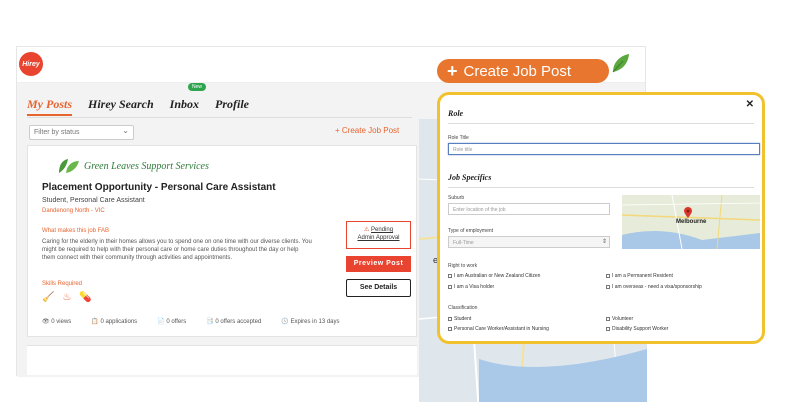  Describe the element at coordinates (238, 322) in the screenshot. I see `offers-accepted-count: 0 offers accepted` at that location.